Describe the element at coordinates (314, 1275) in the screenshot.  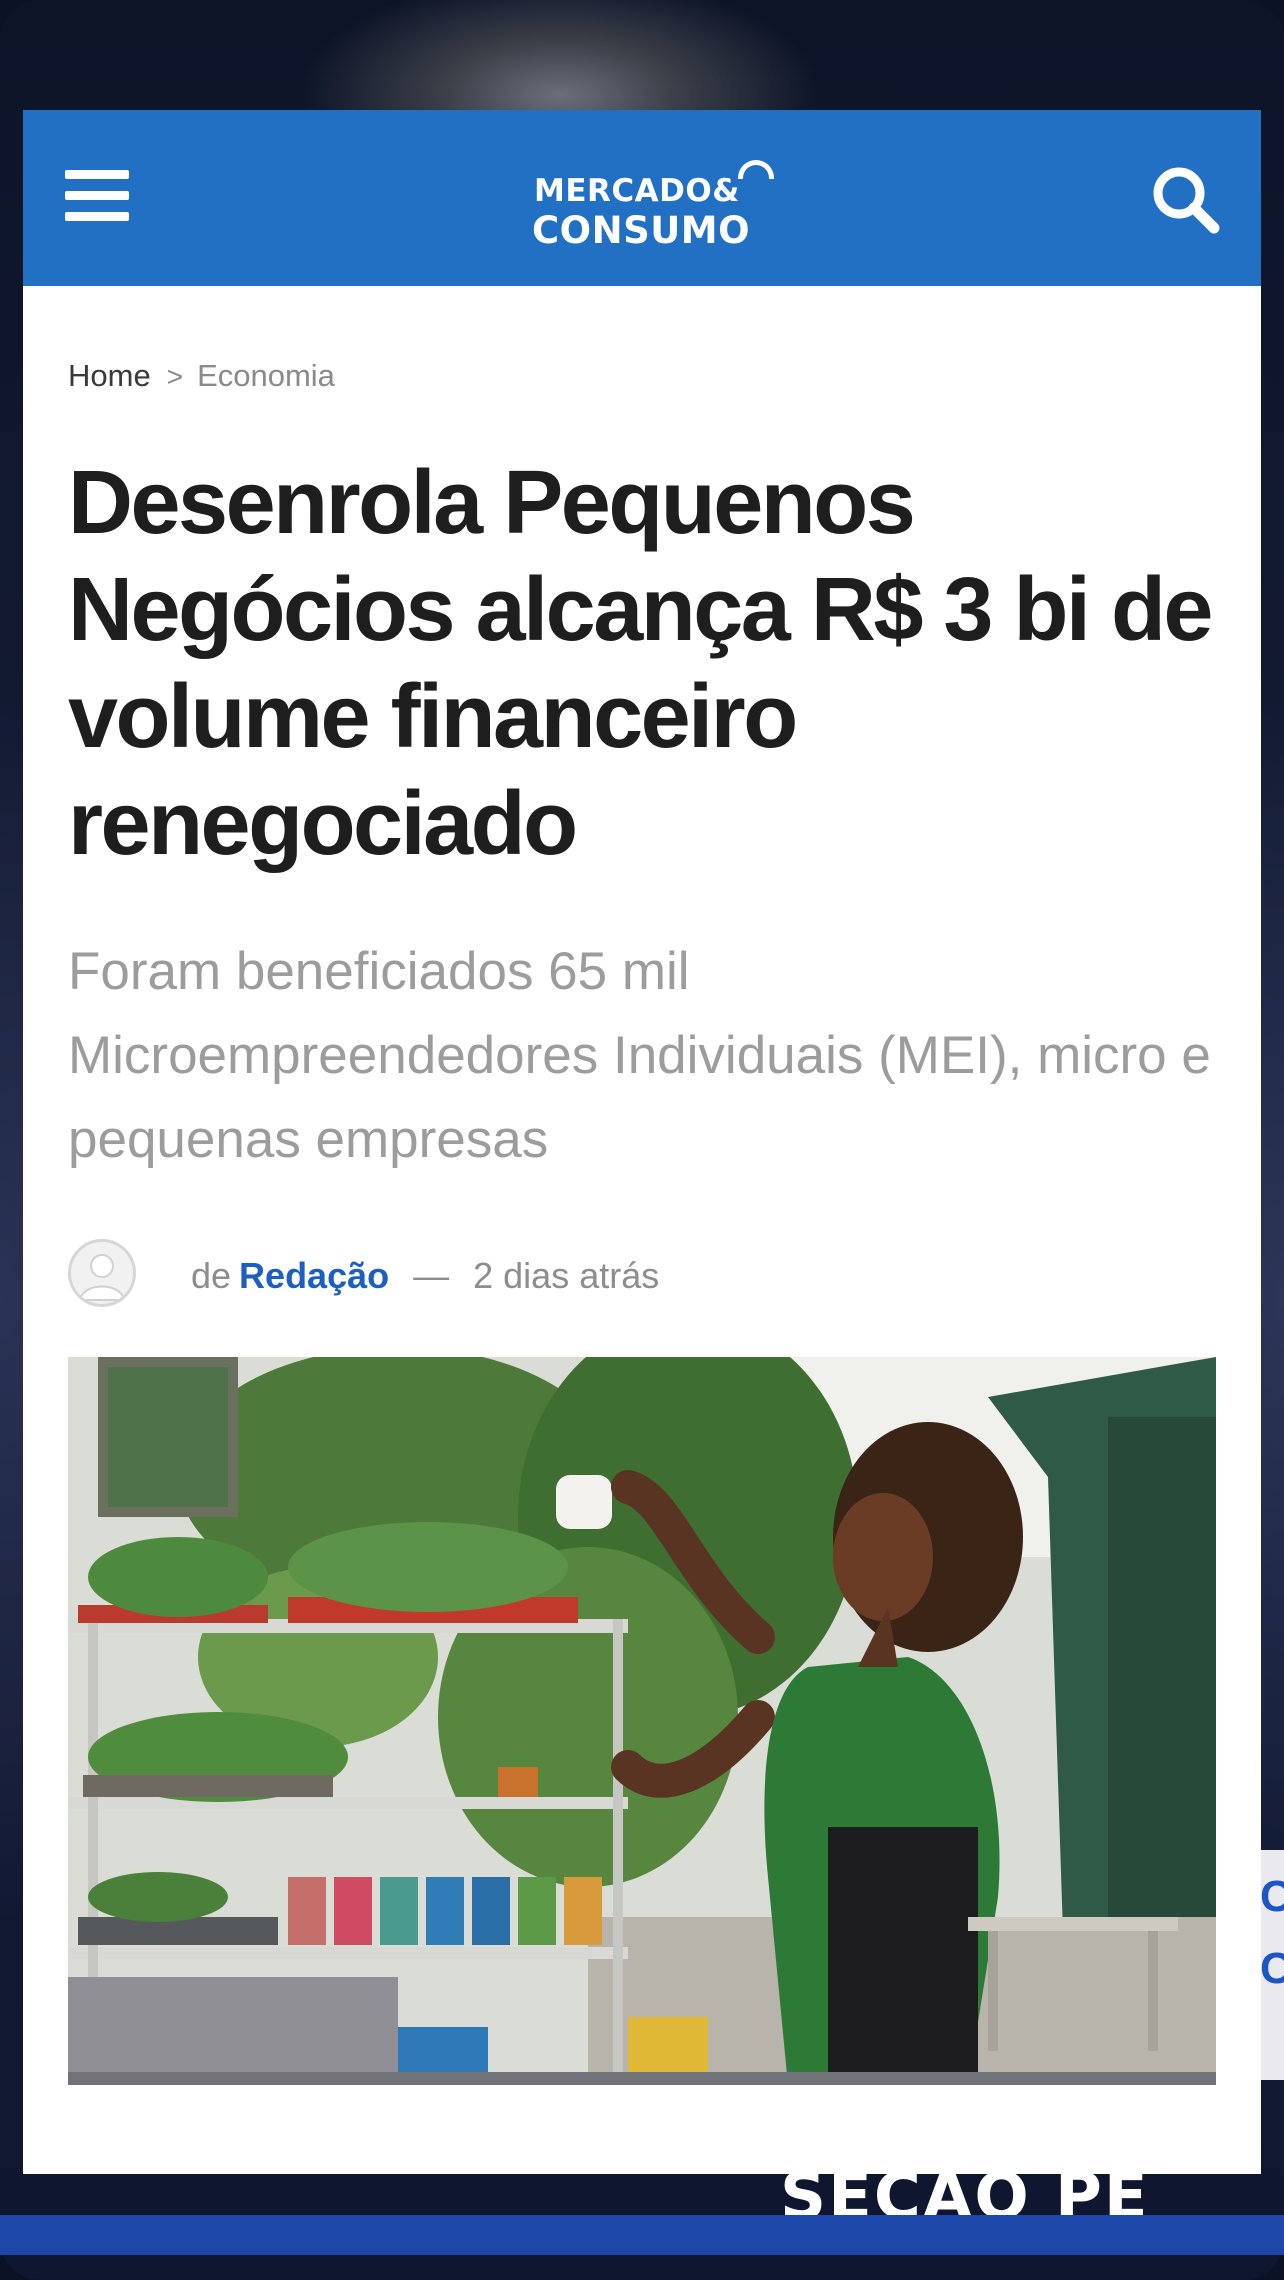
I see `author-link: Redação` at that location.